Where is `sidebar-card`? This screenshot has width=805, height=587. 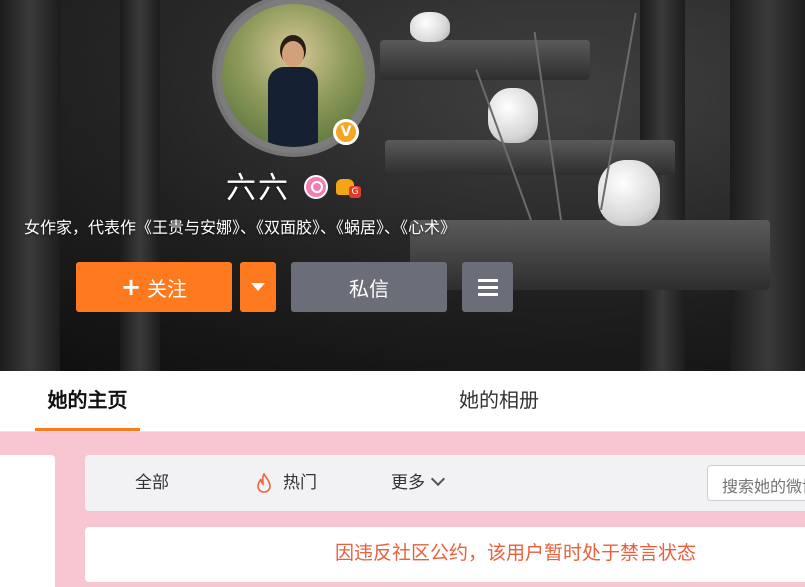
sidebar-card is located at coordinates (27, 521).